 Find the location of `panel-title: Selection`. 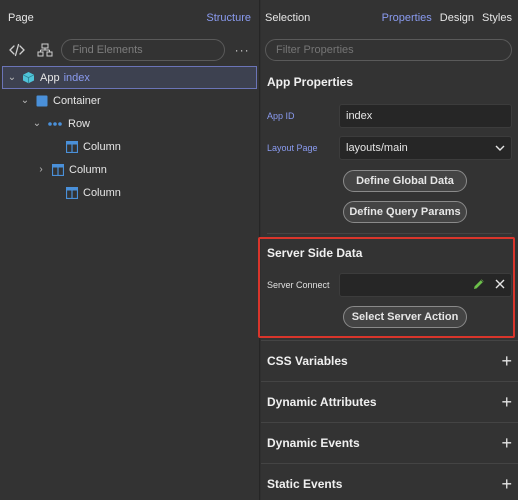

panel-title: Selection is located at coordinates (288, 18).